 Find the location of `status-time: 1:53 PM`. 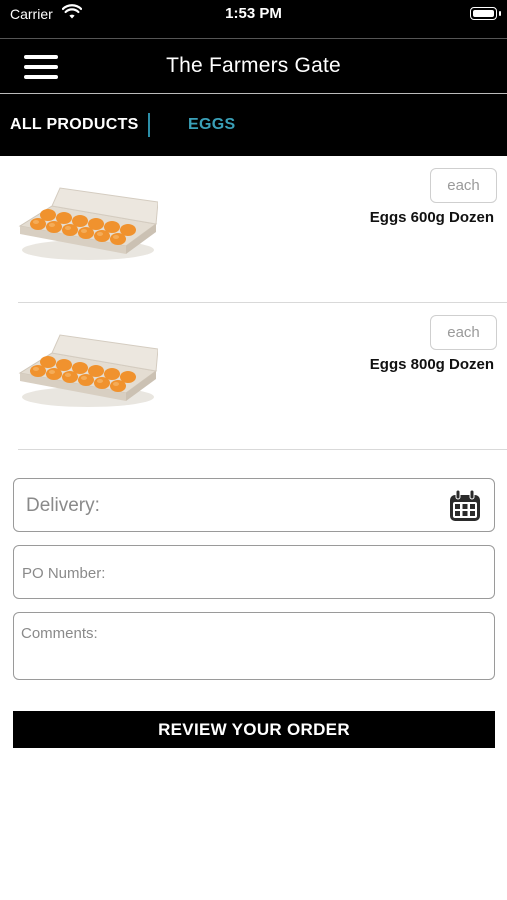

status-time: 1:53 PM is located at coordinates (253, 13).